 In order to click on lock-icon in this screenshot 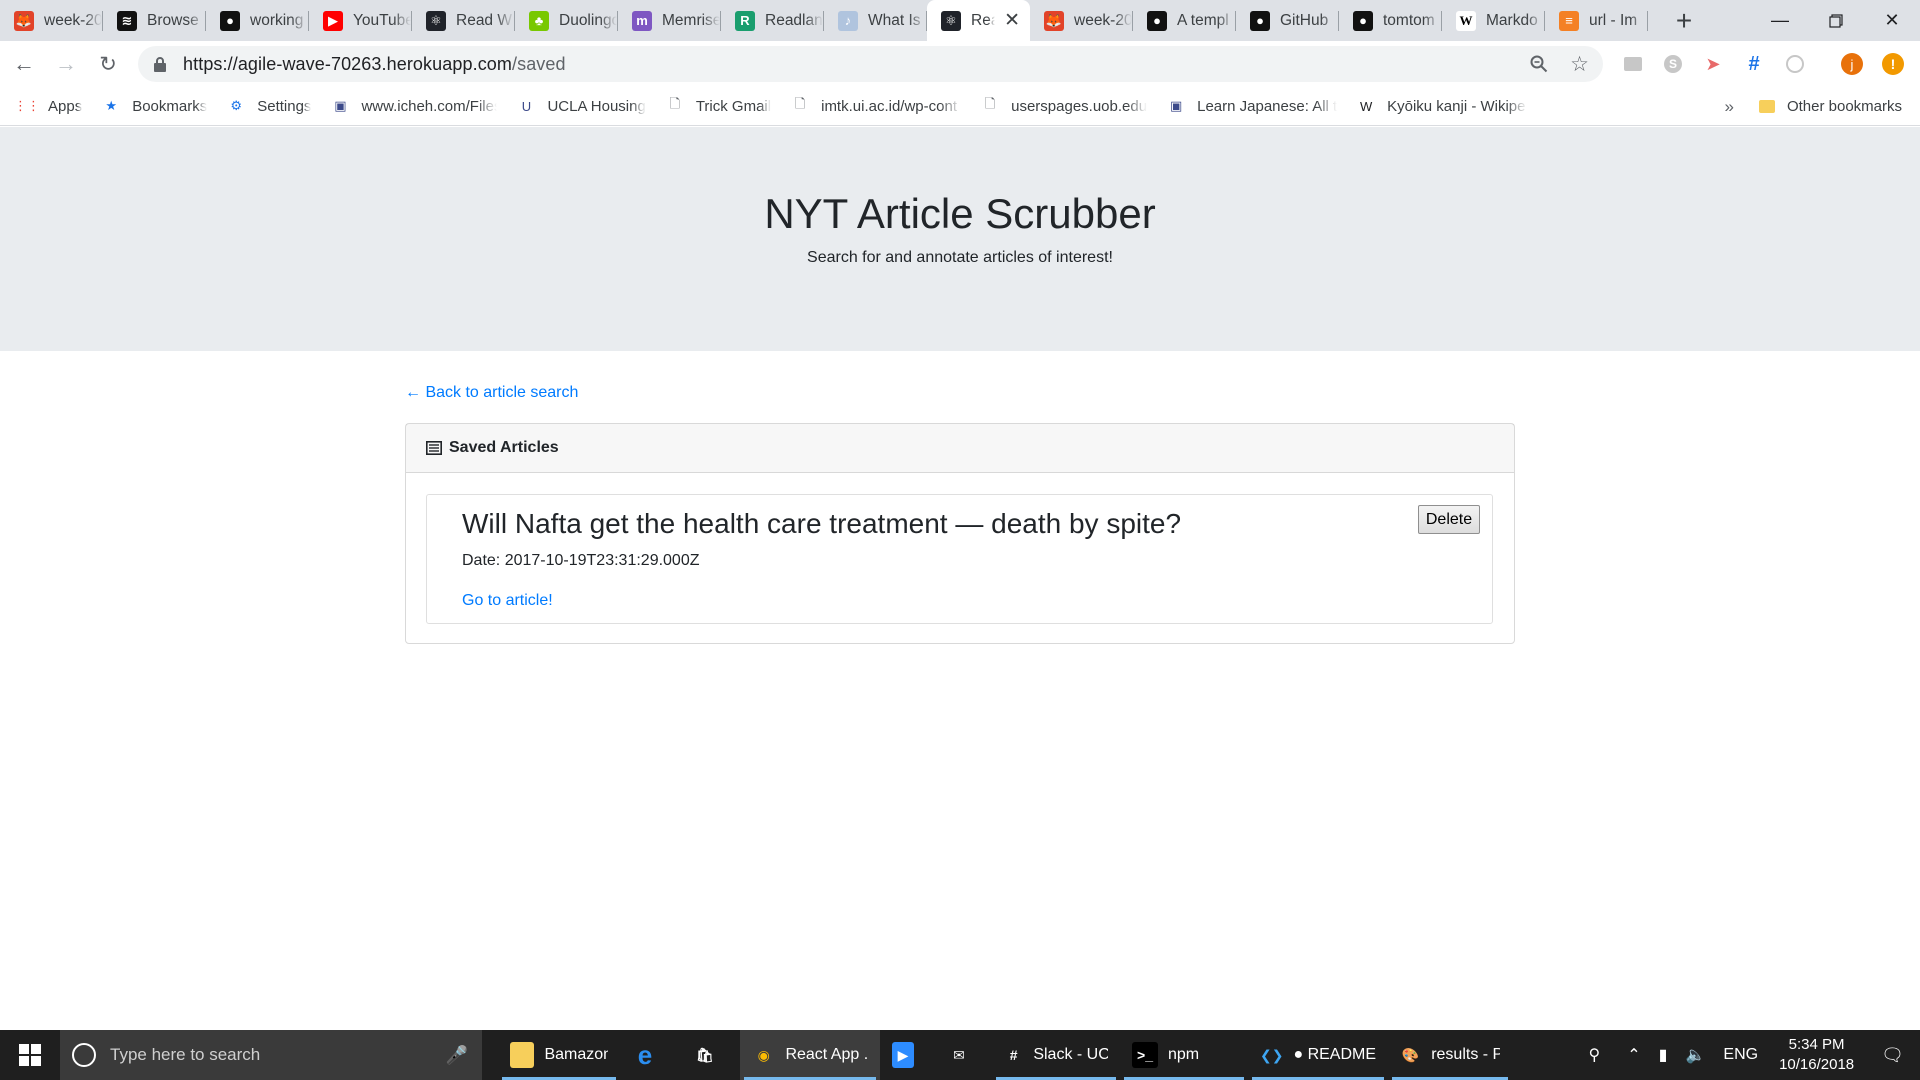, I will do `click(160, 64)`.